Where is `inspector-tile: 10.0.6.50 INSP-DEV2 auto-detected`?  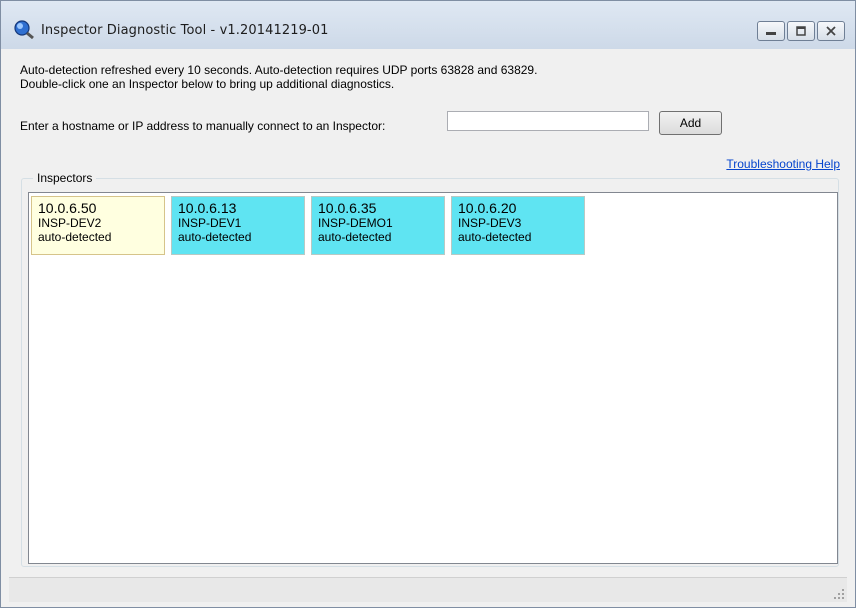
inspector-tile: 10.0.6.50 INSP-DEV2 auto-detected is located at coordinates (98, 225).